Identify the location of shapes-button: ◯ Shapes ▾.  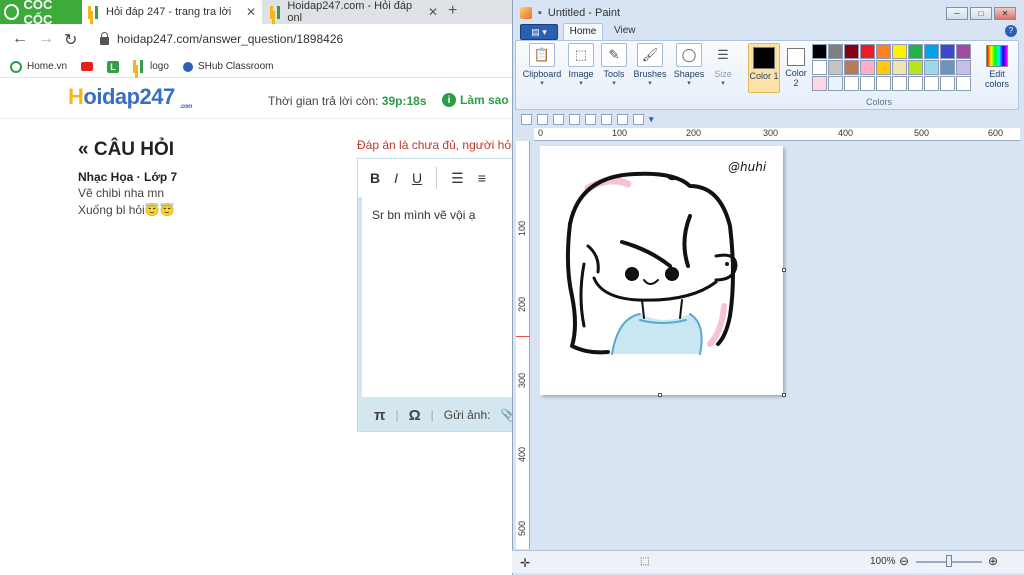
(689, 65).